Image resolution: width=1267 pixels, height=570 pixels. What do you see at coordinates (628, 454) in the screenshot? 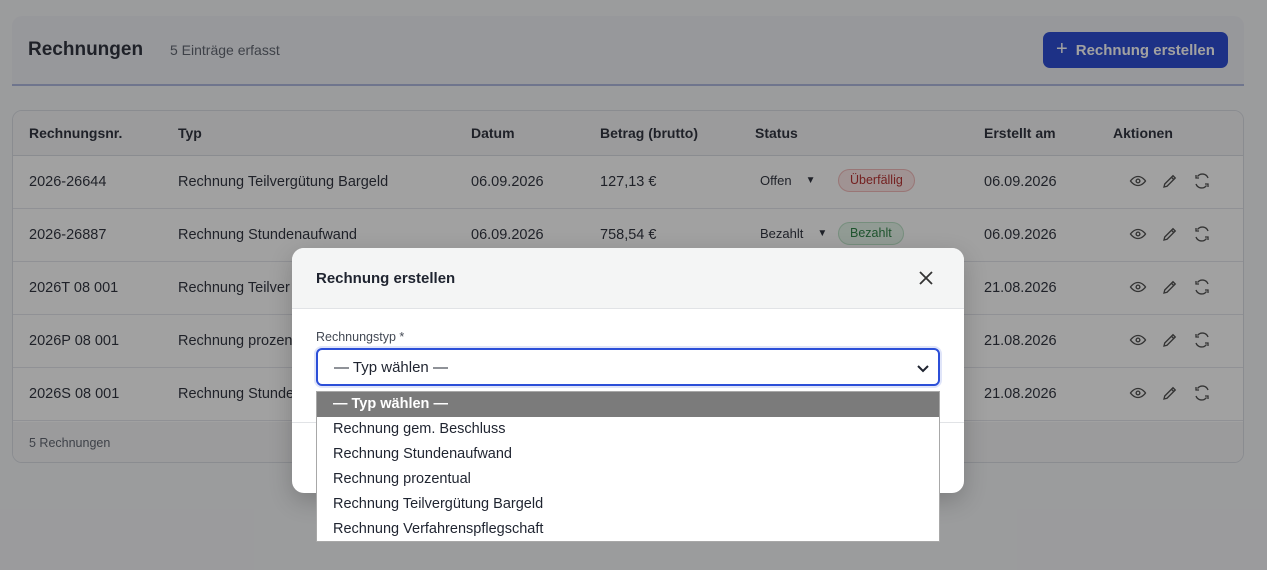
I see `option-stundenaufwand: Rechnung Stundenaufwand` at bounding box center [628, 454].